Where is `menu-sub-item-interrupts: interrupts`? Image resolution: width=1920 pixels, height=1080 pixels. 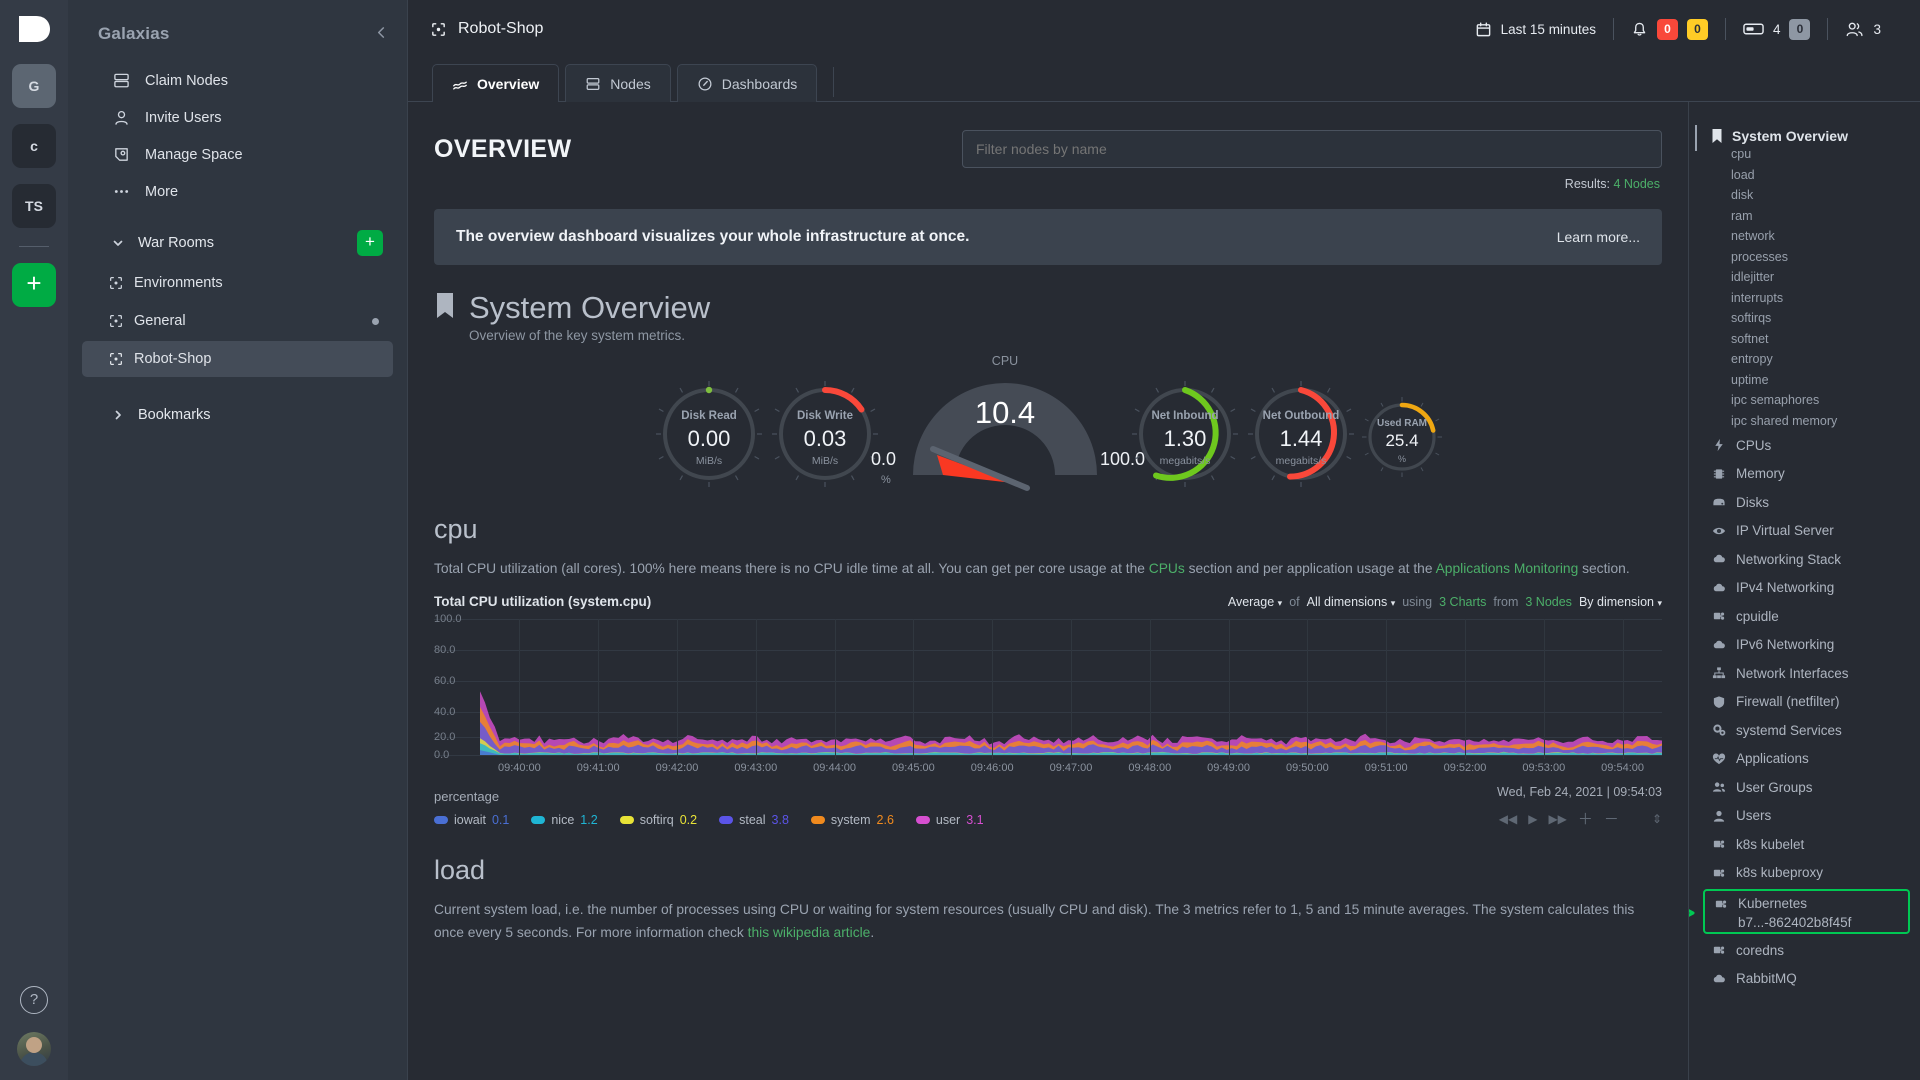
menu-sub-item-interrupts: interrupts is located at coordinates (1804, 298).